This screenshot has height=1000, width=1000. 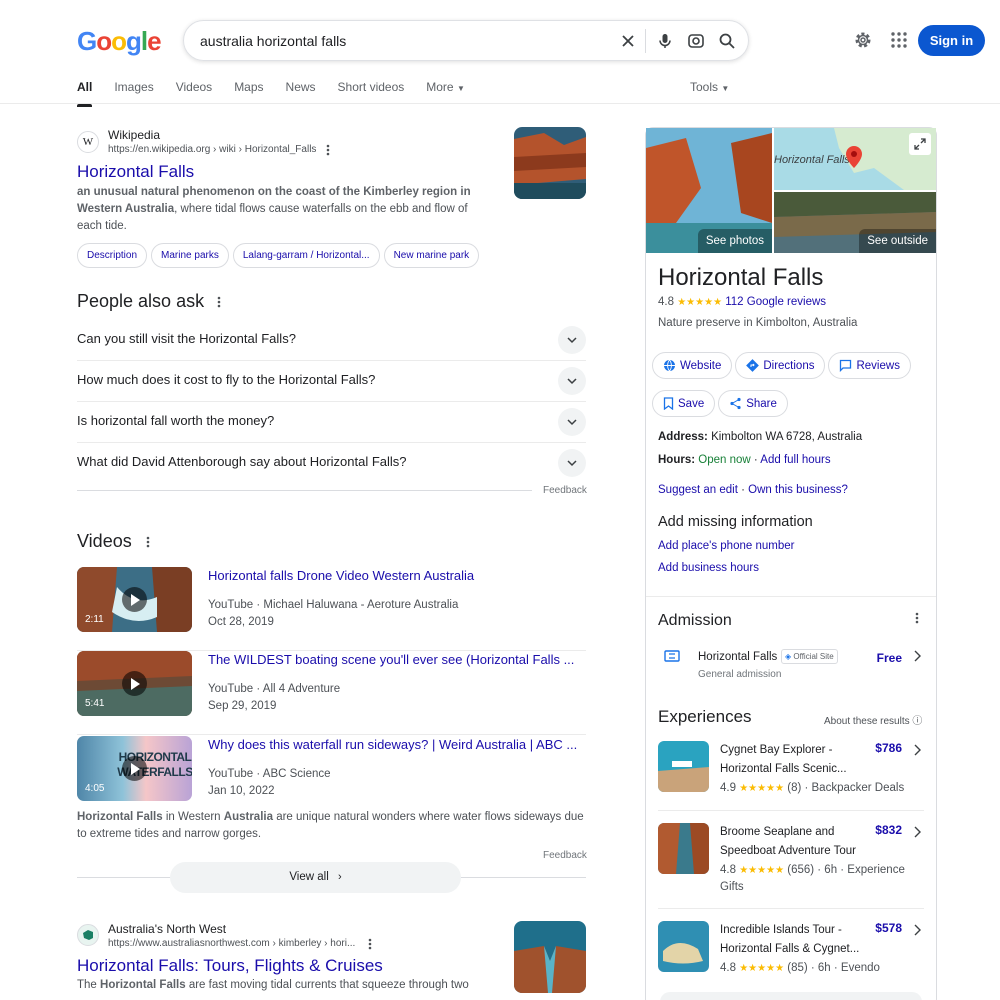 What do you see at coordinates (628, 41) in the screenshot?
I see `clear-icon` at bounding box center [628, 41].